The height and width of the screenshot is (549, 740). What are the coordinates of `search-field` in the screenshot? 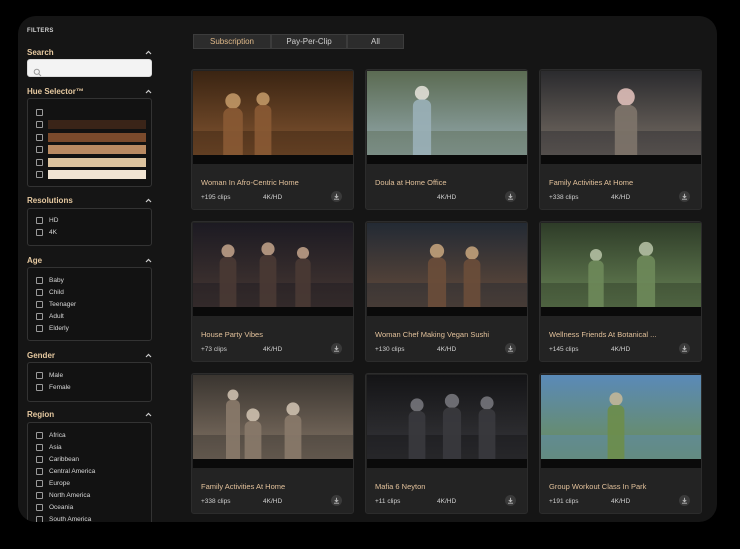 It's located at (89, 68).